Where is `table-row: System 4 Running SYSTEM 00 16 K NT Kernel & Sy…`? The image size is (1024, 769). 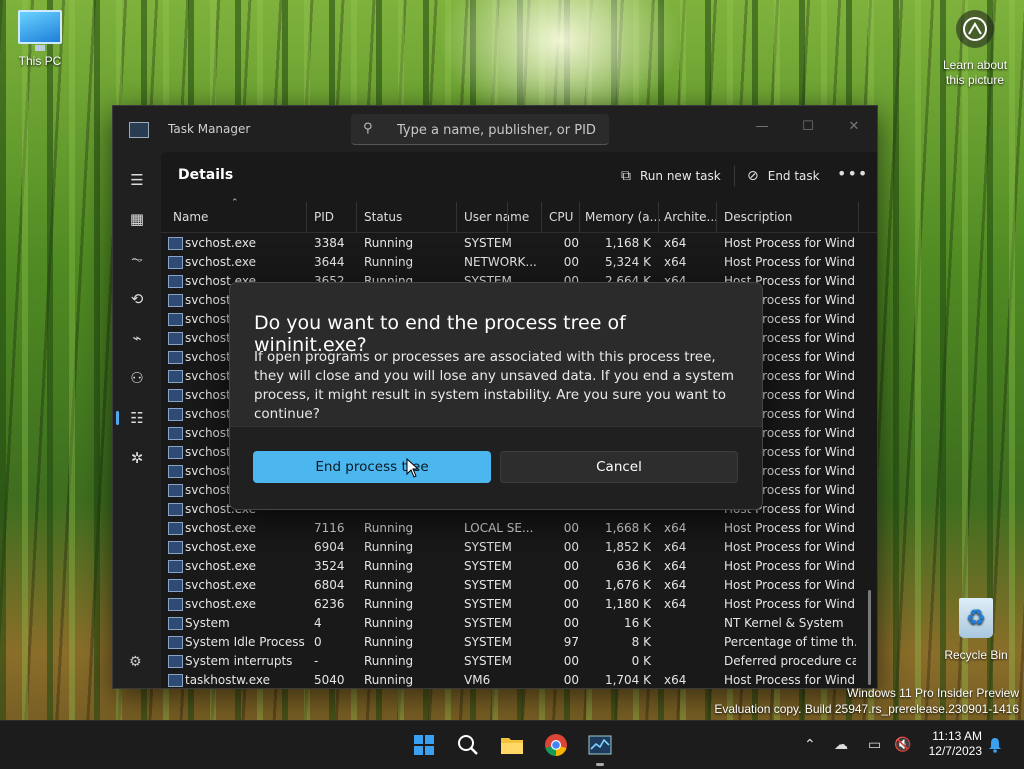
table-row: System 4 Running SYSTEM 00 16 K NT Kernel & Sy… is located at coordinates (519, 622).